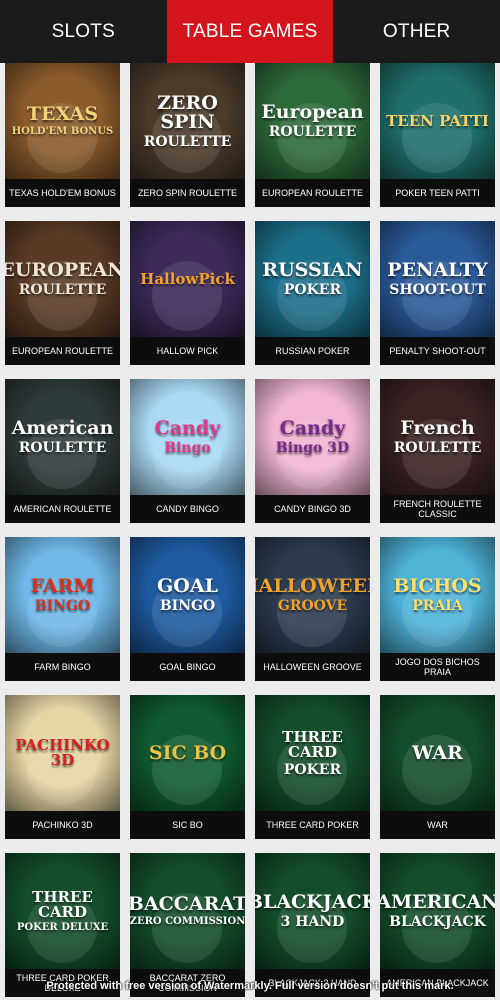 This screenshot has height=1000, width=500. Describe the element at coordinates (437, 911) in the screenshot. I see `game-thumbnail: AMERICAN BLACKJACK` at that location.